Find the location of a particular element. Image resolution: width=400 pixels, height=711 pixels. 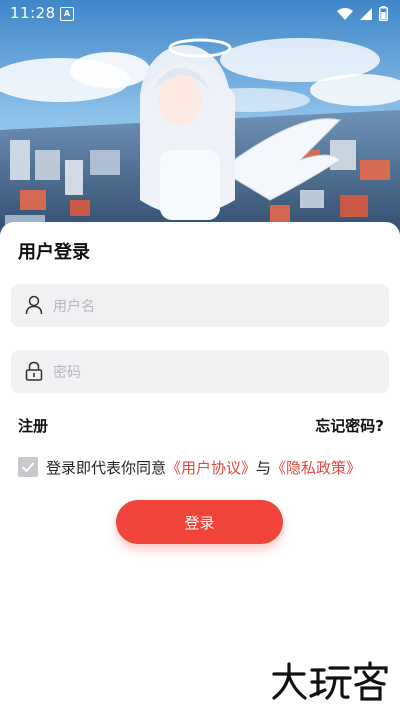

agreement-checkbox is located at coordinates (28, 467).